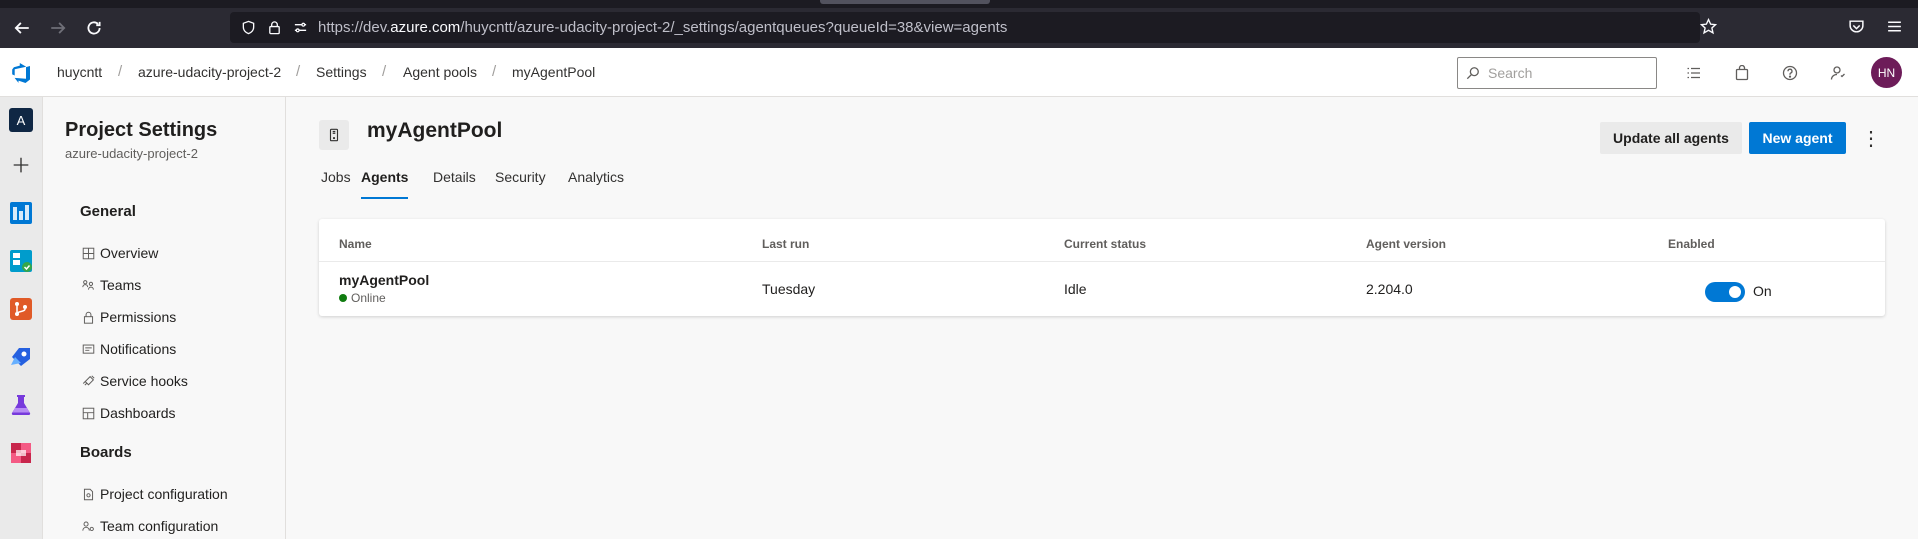  What do you see at coordinates (368, 298) in the screenshot?
I see `agent-status-label: Online` at bounding box center [368, 298].